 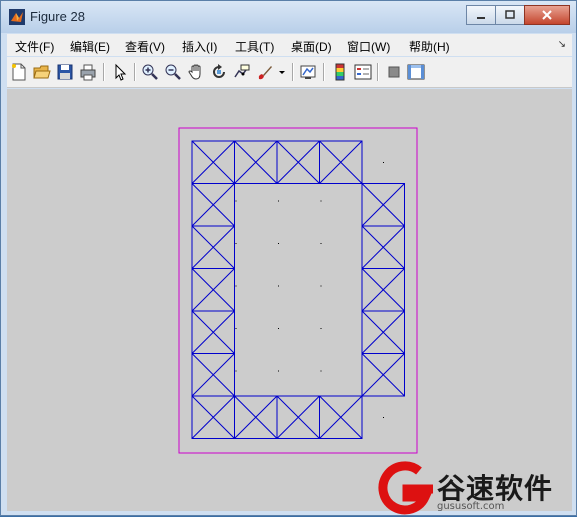 What do you see at coordinates (199, 46) in the screenshot?
I see `menu-insert: 插入(I)` at bounding box center [199, 46].